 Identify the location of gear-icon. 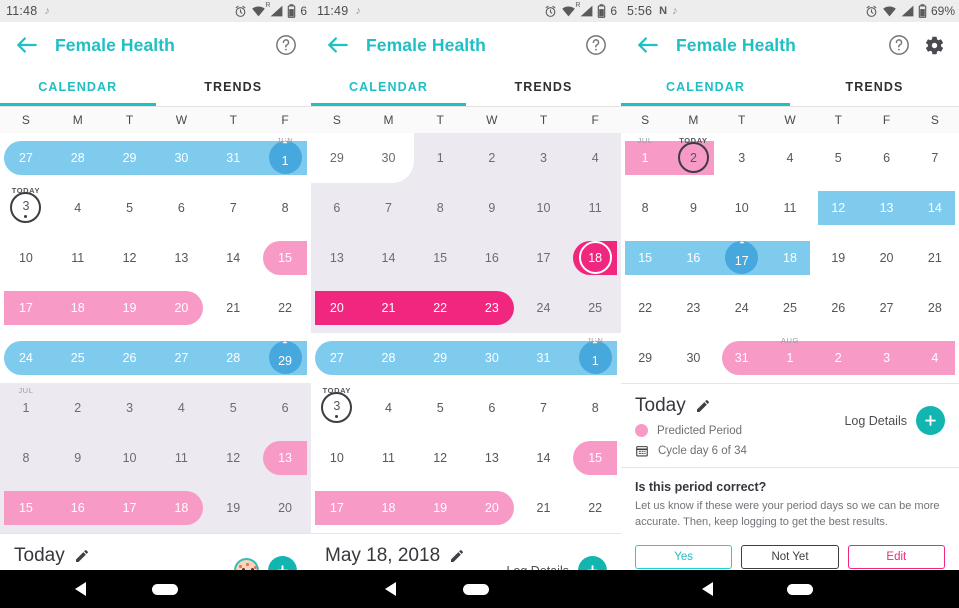
(934, 45).